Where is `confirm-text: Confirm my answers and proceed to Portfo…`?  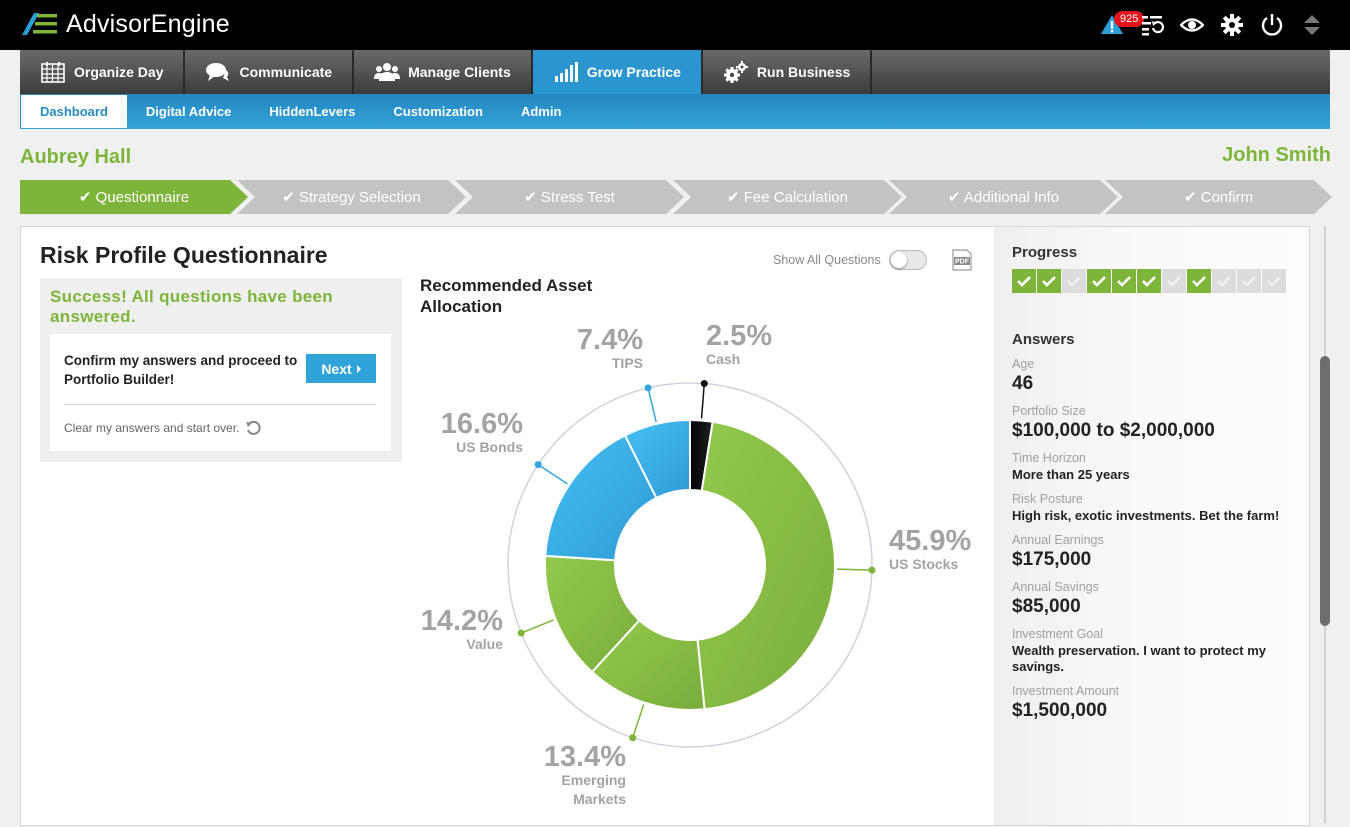 confirm-text: Confirm my answers and proceed to Portfo… is located at coordinates (181, 370).